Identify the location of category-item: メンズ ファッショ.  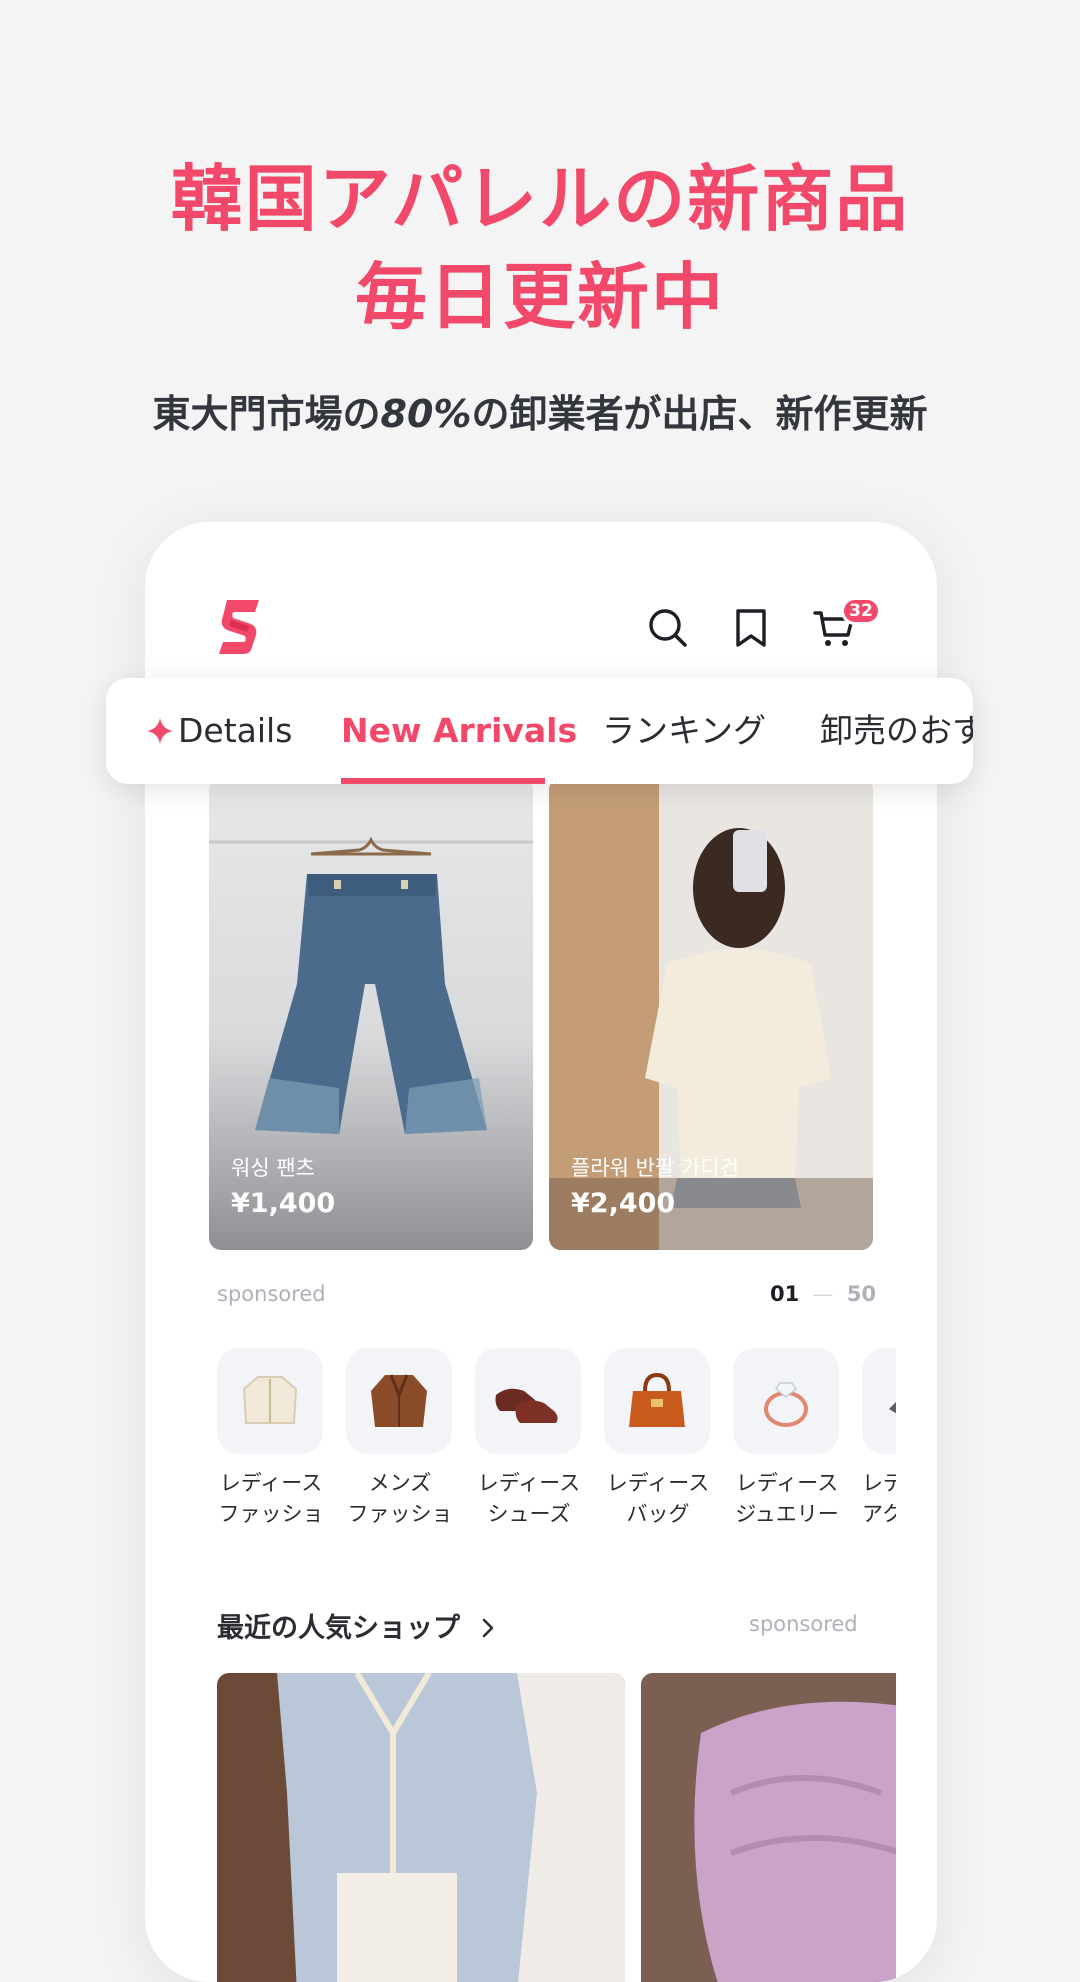
(400, 1439).